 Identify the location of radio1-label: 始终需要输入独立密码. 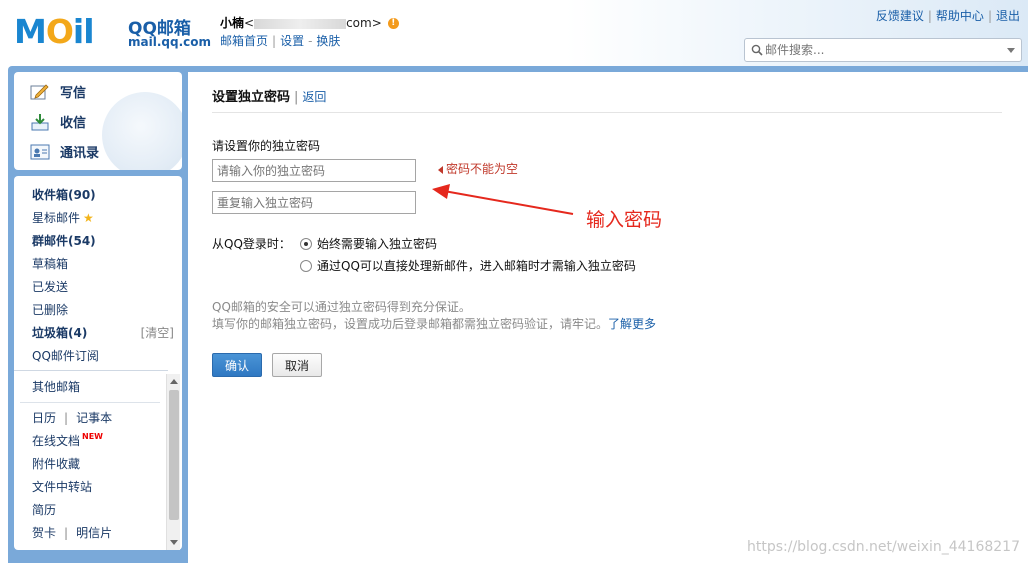
(377, 244).